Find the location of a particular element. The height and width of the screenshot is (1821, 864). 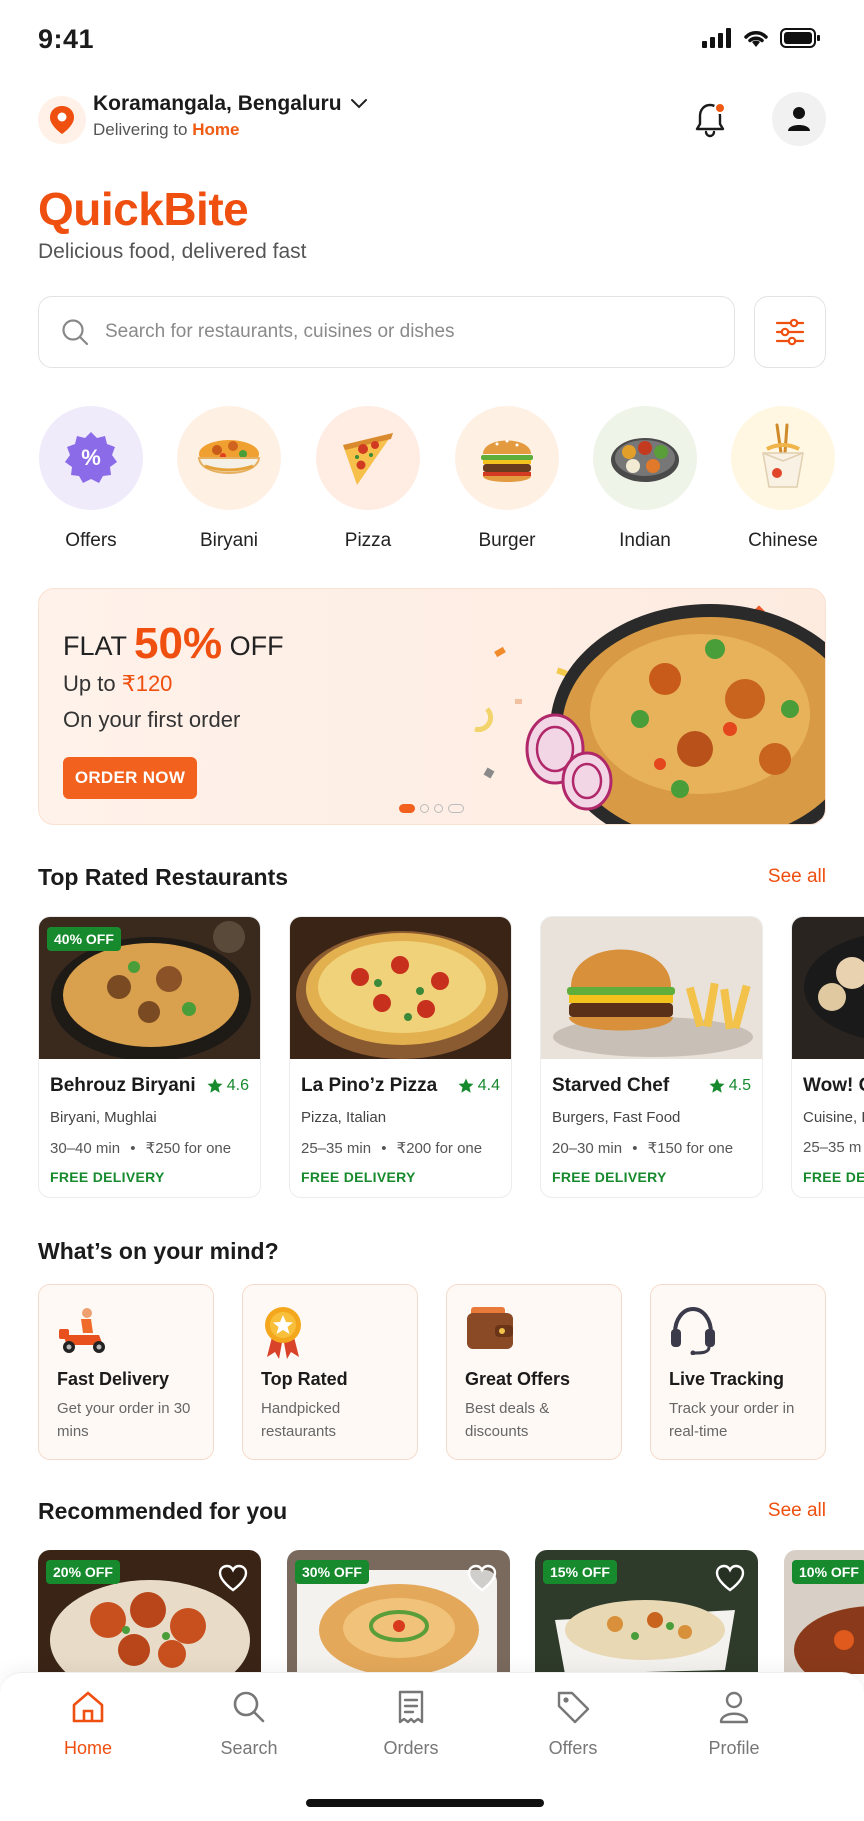

discount-badge: 20% OFF is located at coordinates (83, 1572).